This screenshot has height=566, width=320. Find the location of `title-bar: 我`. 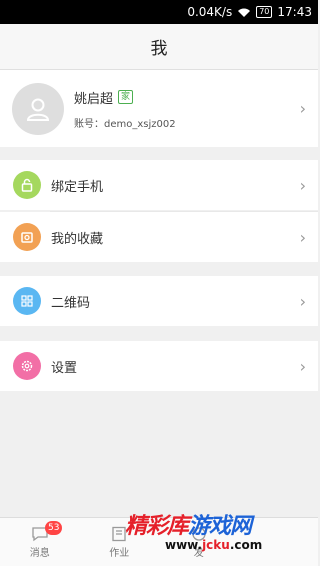

title-bar: 我 is located at coordinates (159, 47).